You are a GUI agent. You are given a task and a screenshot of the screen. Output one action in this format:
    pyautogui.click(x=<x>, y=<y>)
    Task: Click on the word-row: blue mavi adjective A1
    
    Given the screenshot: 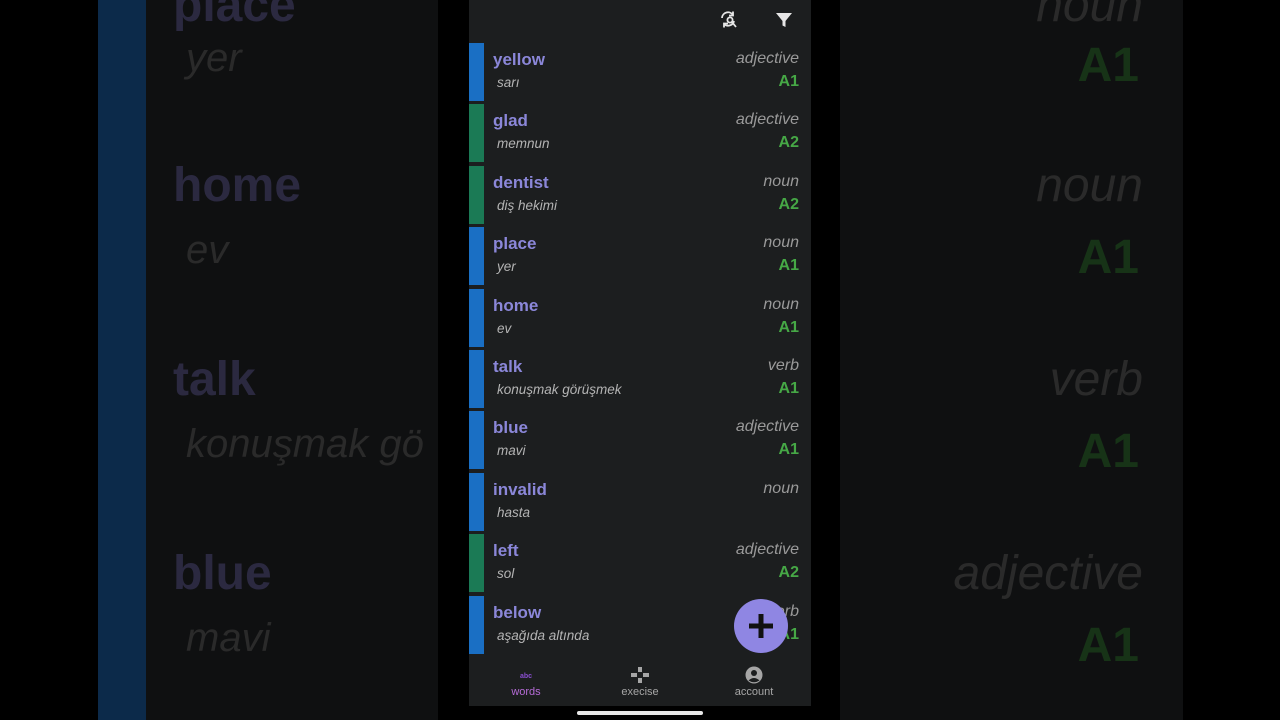 What is the action you would take?
    pyautogui.click(x=640, y=441)
    